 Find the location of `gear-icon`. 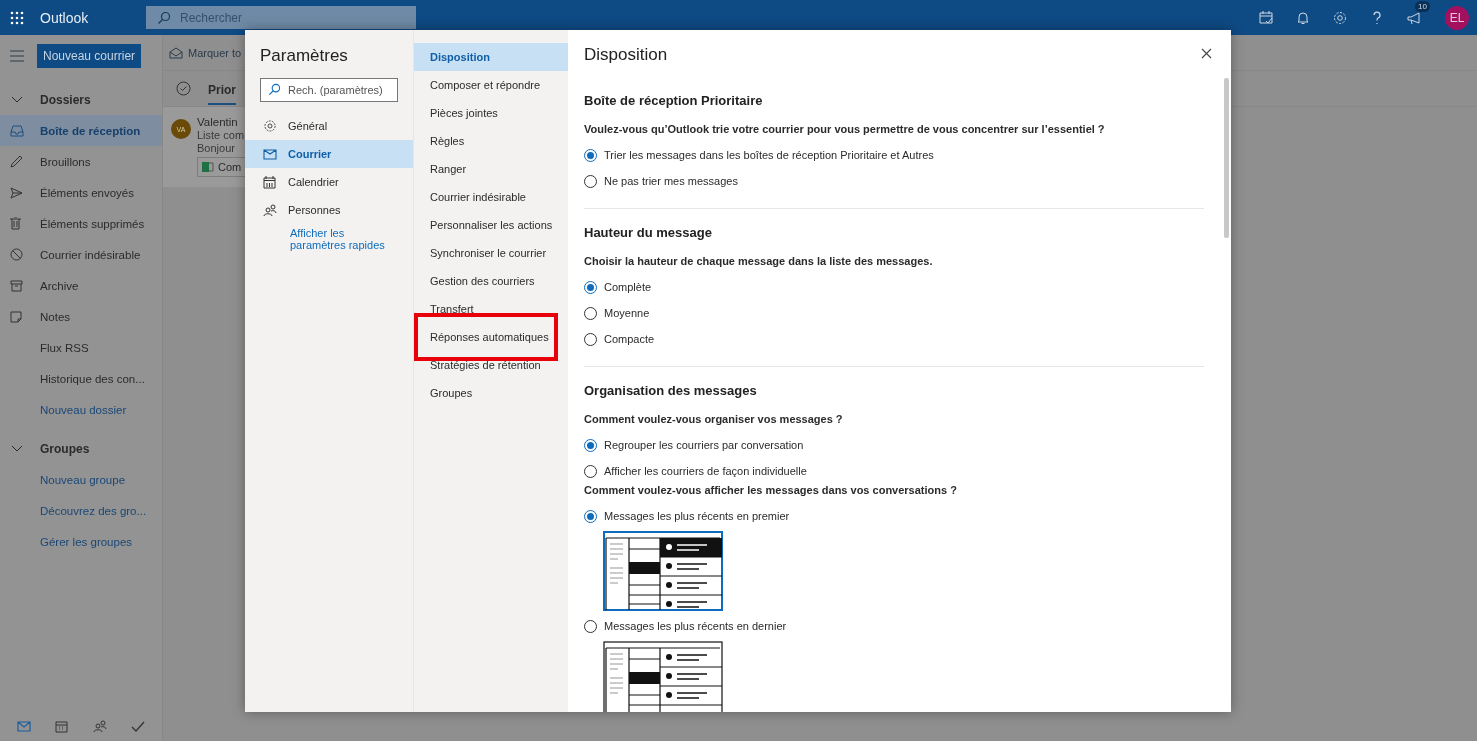

gear-icon is located at coordinates (270, 126).